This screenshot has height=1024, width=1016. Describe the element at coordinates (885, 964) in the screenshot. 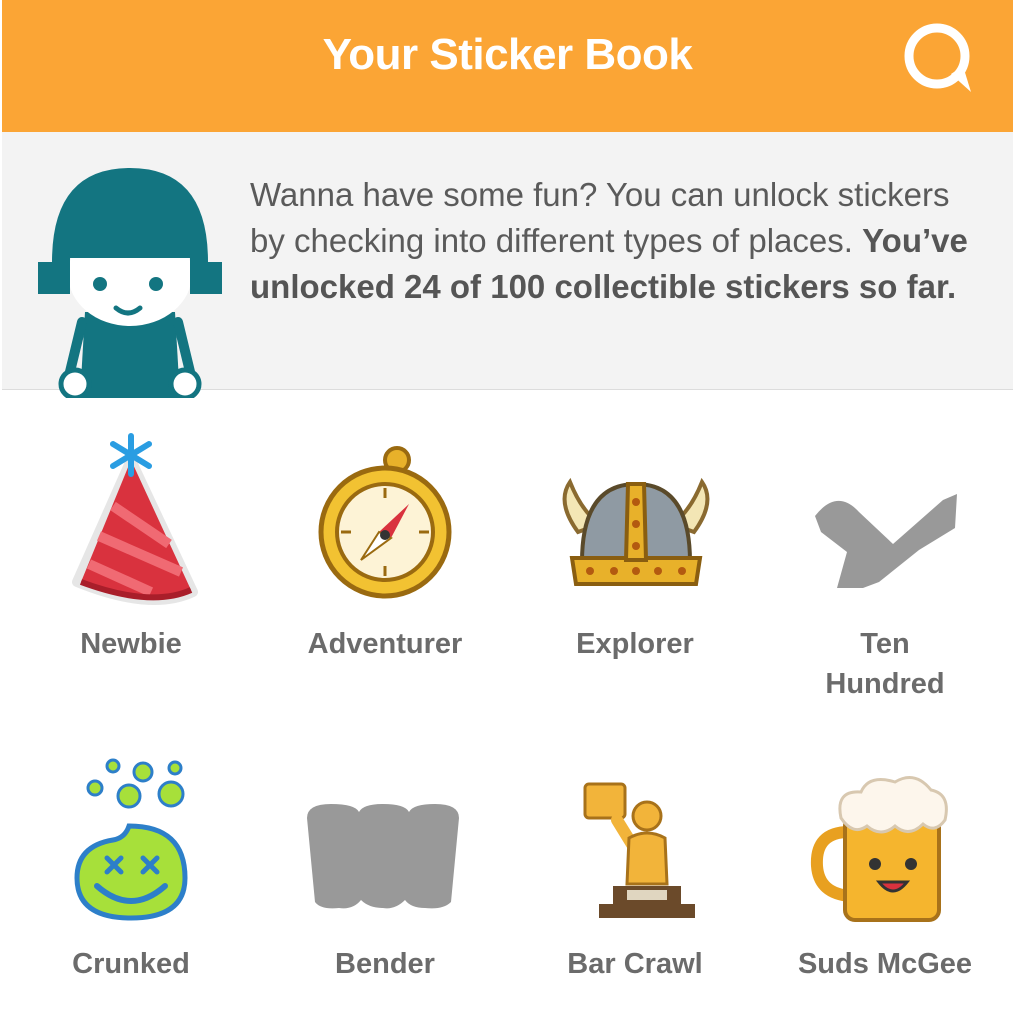

I see `sticker-label: Suds McGee` at that location.